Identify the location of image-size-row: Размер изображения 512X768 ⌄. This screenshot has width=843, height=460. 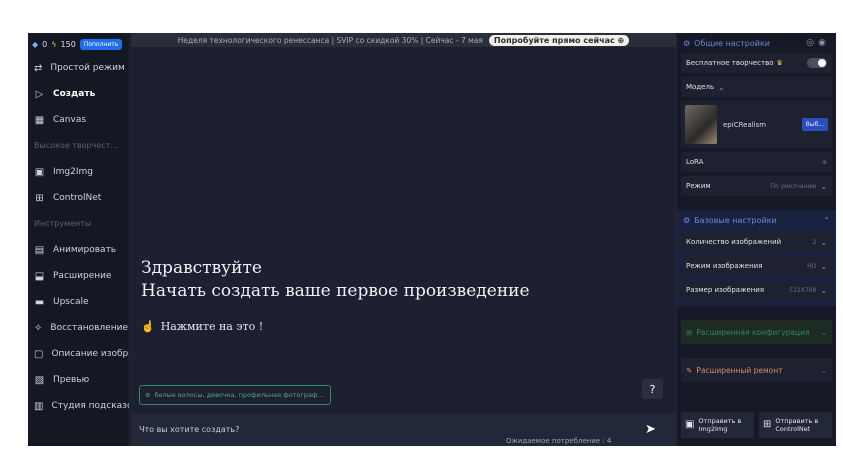
(756, 290).